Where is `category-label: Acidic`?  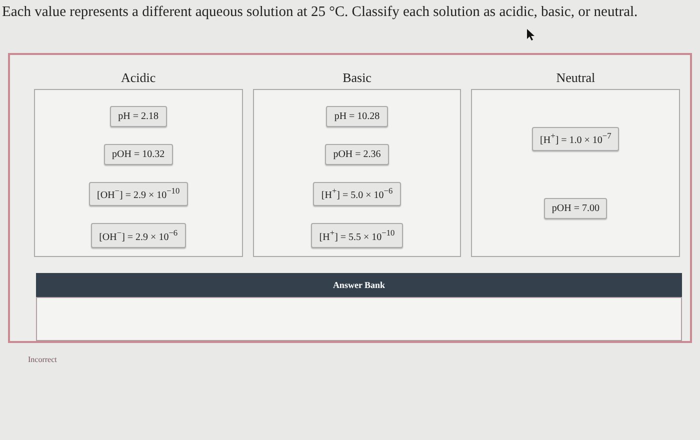
category-label: Acidic is located at coordinates (138, 78).